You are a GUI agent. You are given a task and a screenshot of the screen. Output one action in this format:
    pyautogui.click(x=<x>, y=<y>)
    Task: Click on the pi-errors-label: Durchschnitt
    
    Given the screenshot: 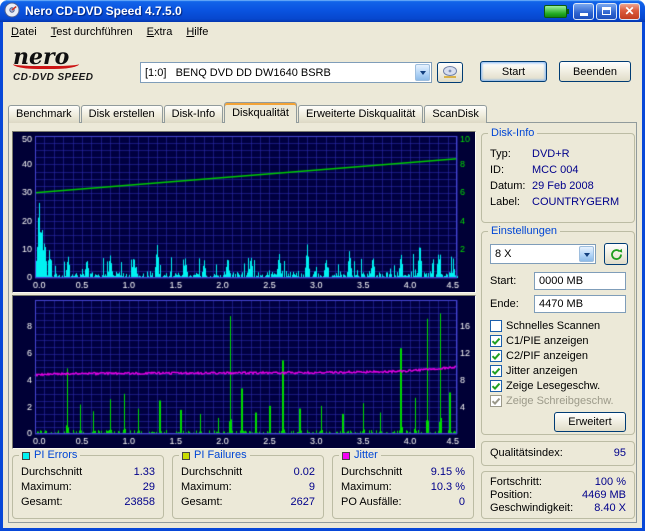 What is the action you would take?
    pyautogui.click(x=52, y=472)
    